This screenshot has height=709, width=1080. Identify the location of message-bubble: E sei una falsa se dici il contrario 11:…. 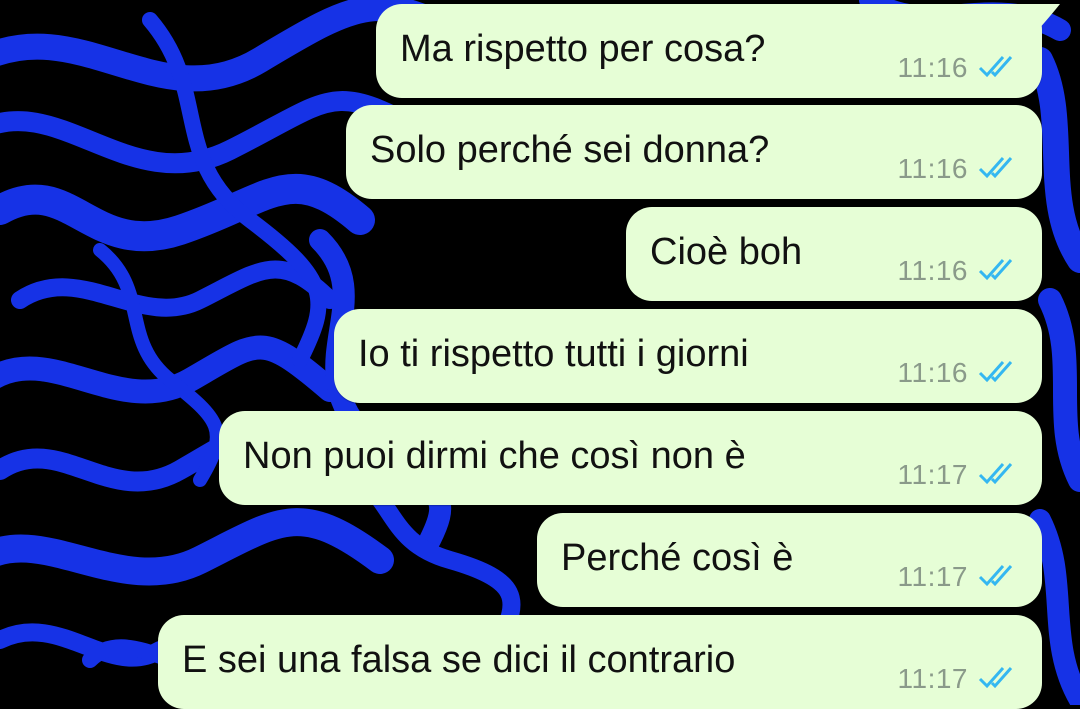
(600, 662).